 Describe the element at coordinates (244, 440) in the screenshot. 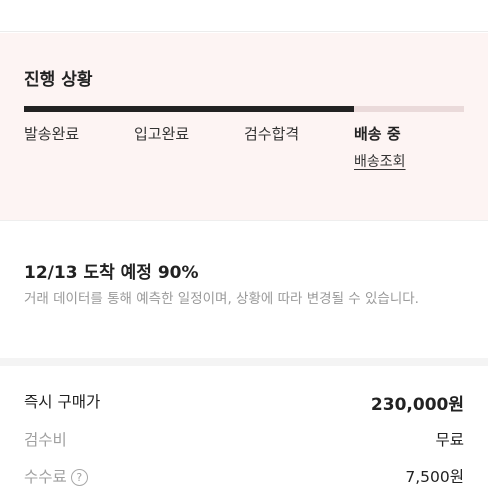

I see `price-row-inspection-fee: 검수비 무료` at that location.